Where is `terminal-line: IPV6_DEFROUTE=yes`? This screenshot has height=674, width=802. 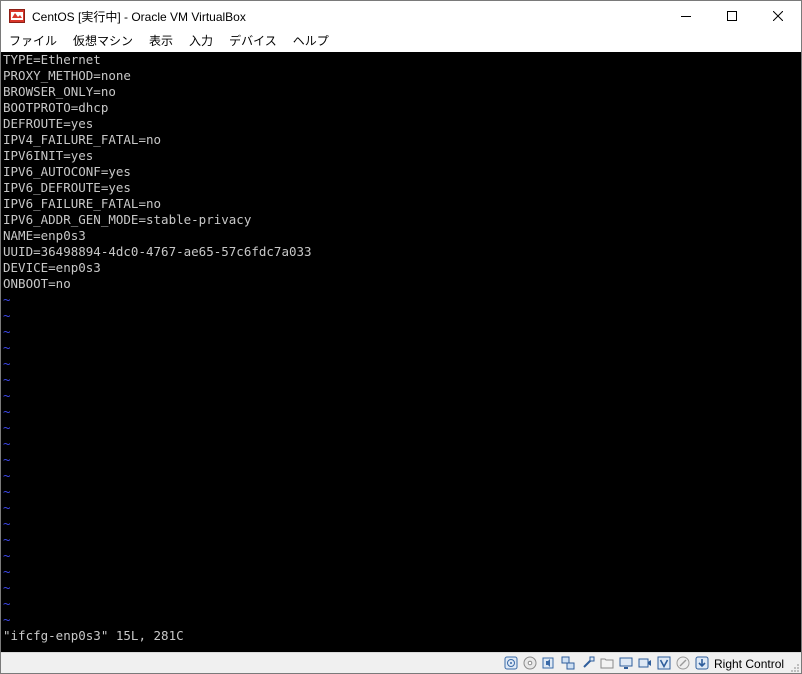 terminal-line: IPV6_DEFROUTE=yes is located at coordinates (67, 187).